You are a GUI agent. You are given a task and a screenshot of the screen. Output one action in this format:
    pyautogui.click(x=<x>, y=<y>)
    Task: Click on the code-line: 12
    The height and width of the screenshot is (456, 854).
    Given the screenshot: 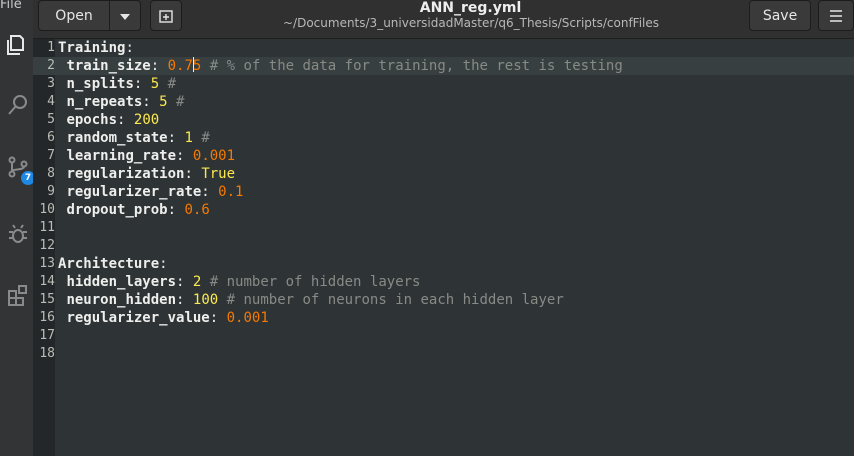 What is the action you would take?
    pyautogui.click(x=443, y=246)
    